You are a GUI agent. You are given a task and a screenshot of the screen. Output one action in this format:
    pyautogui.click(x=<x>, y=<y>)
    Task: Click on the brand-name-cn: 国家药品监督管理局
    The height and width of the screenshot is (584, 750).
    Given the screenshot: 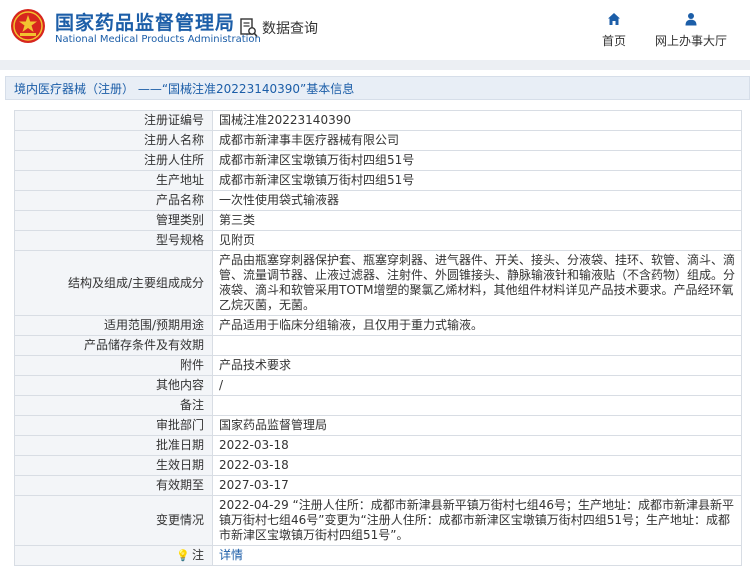 What is the action you would take?
    pyautogui.click(x=145, y=21)
    